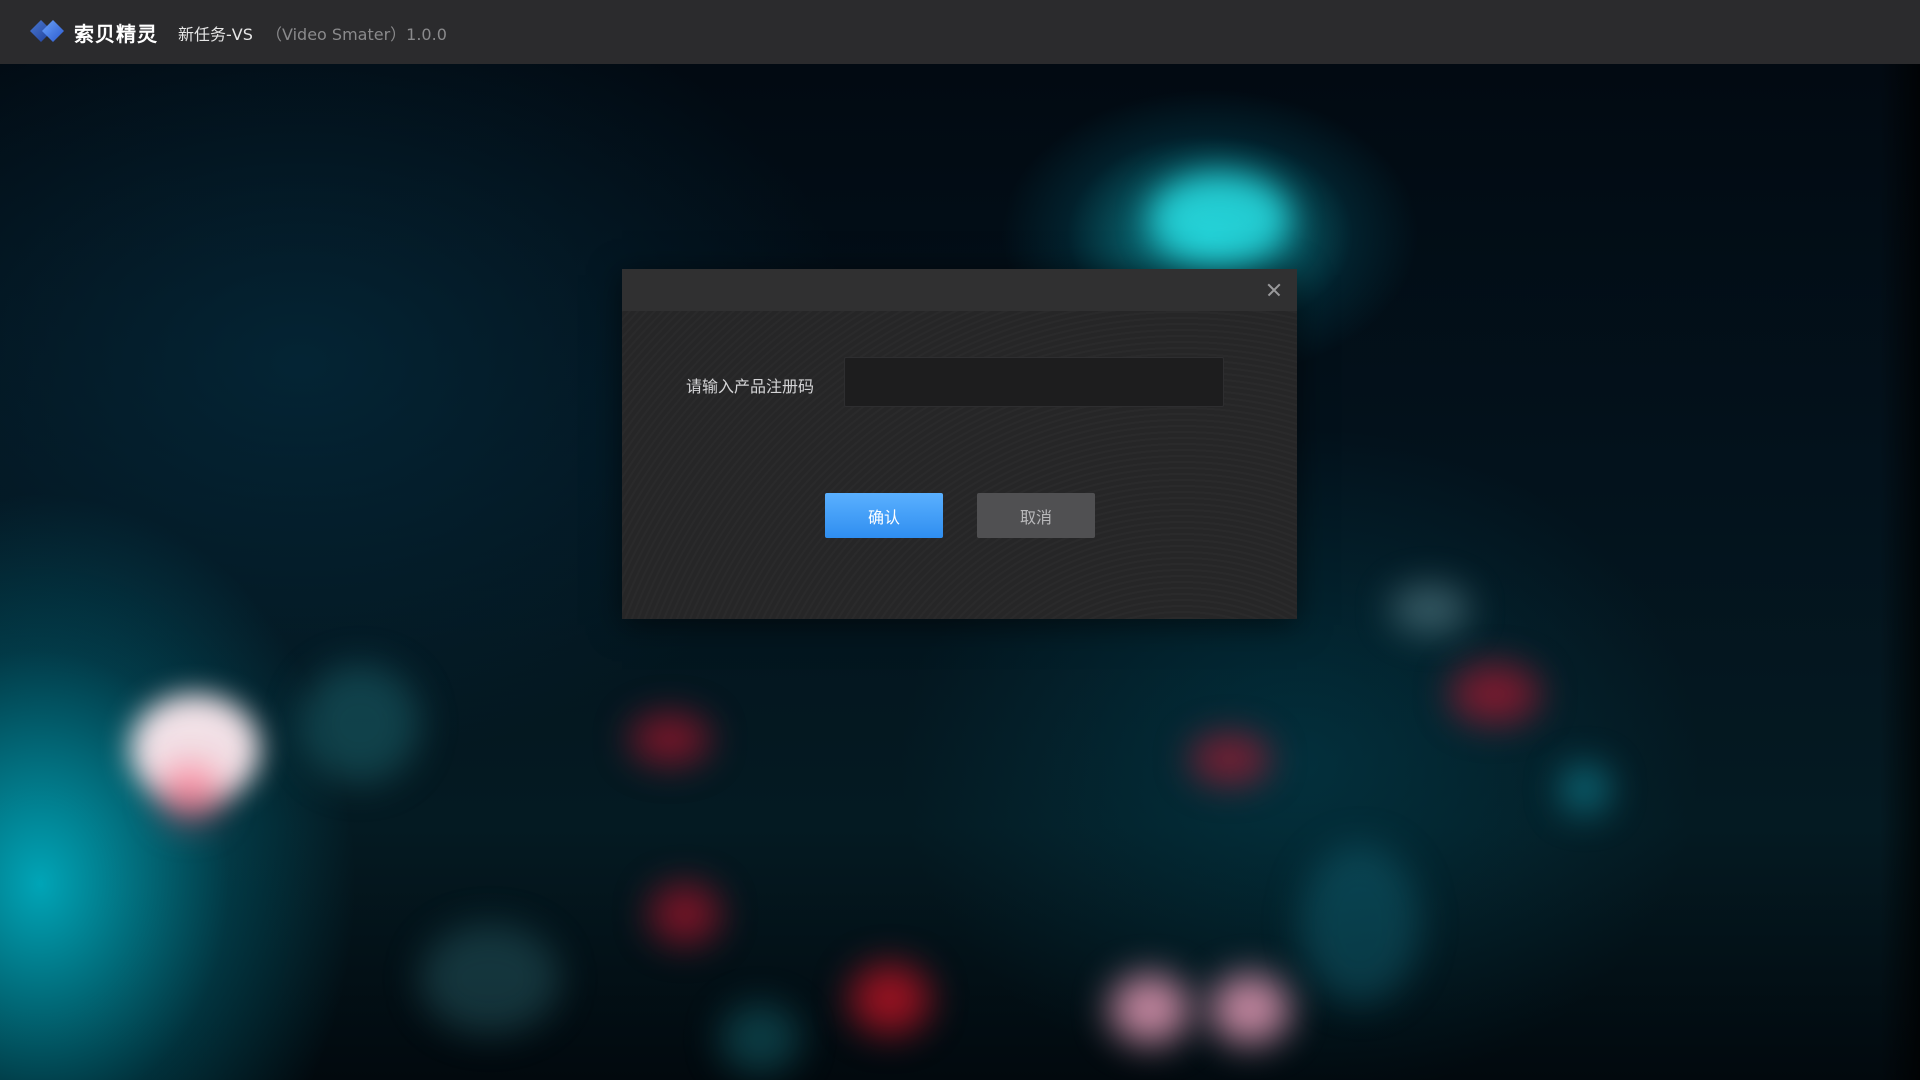 The image size is (1920, 1080). Describe the element at coordinates (1034, 382) in the screenshot. I see `registration-code-input` at that location.